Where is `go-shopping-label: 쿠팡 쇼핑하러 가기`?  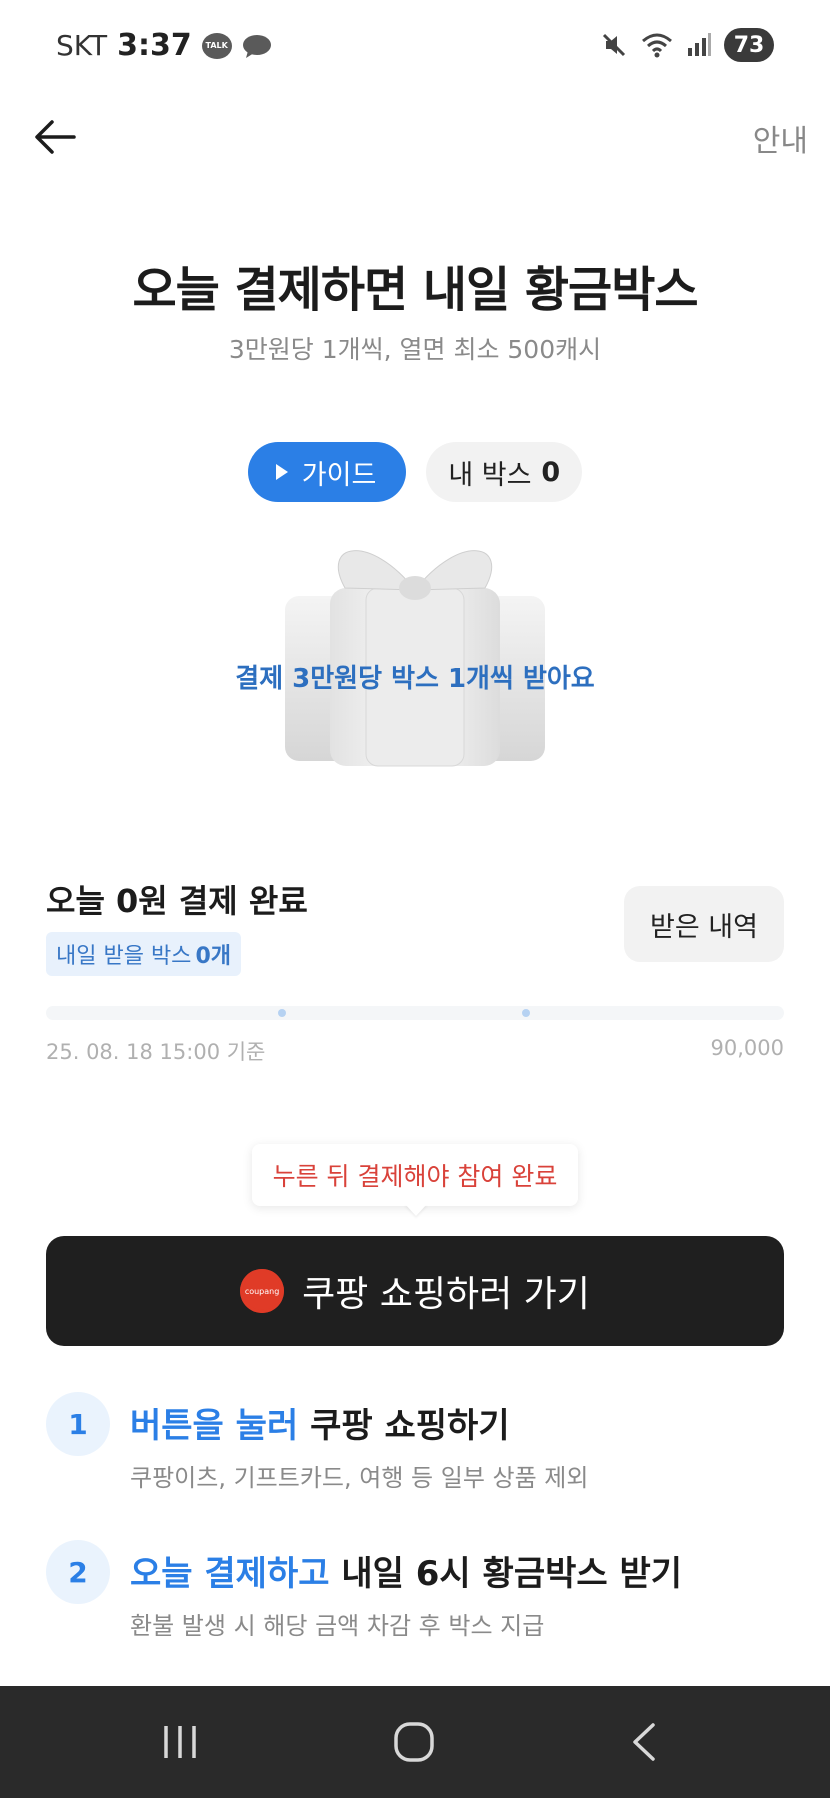 go-shopping-label: 쿠팡 쇼핑하러 가기 is located at coordinates (446, 1294).